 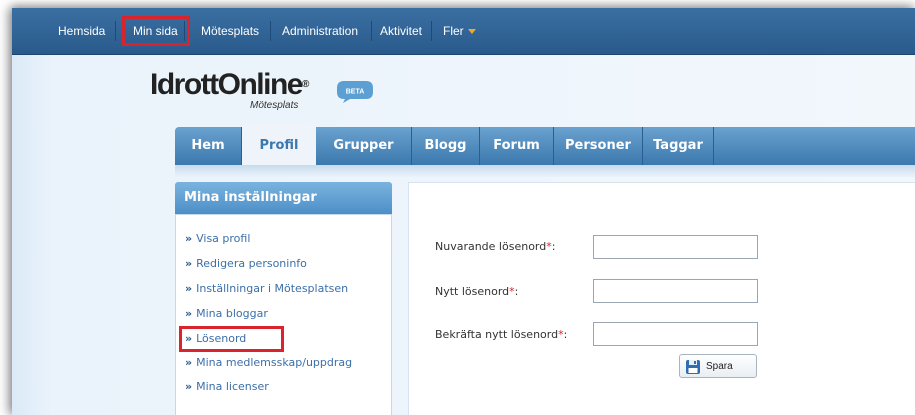 I want to click on new-password-label: Nytt lösenord*:, so click(x=476, y=292).